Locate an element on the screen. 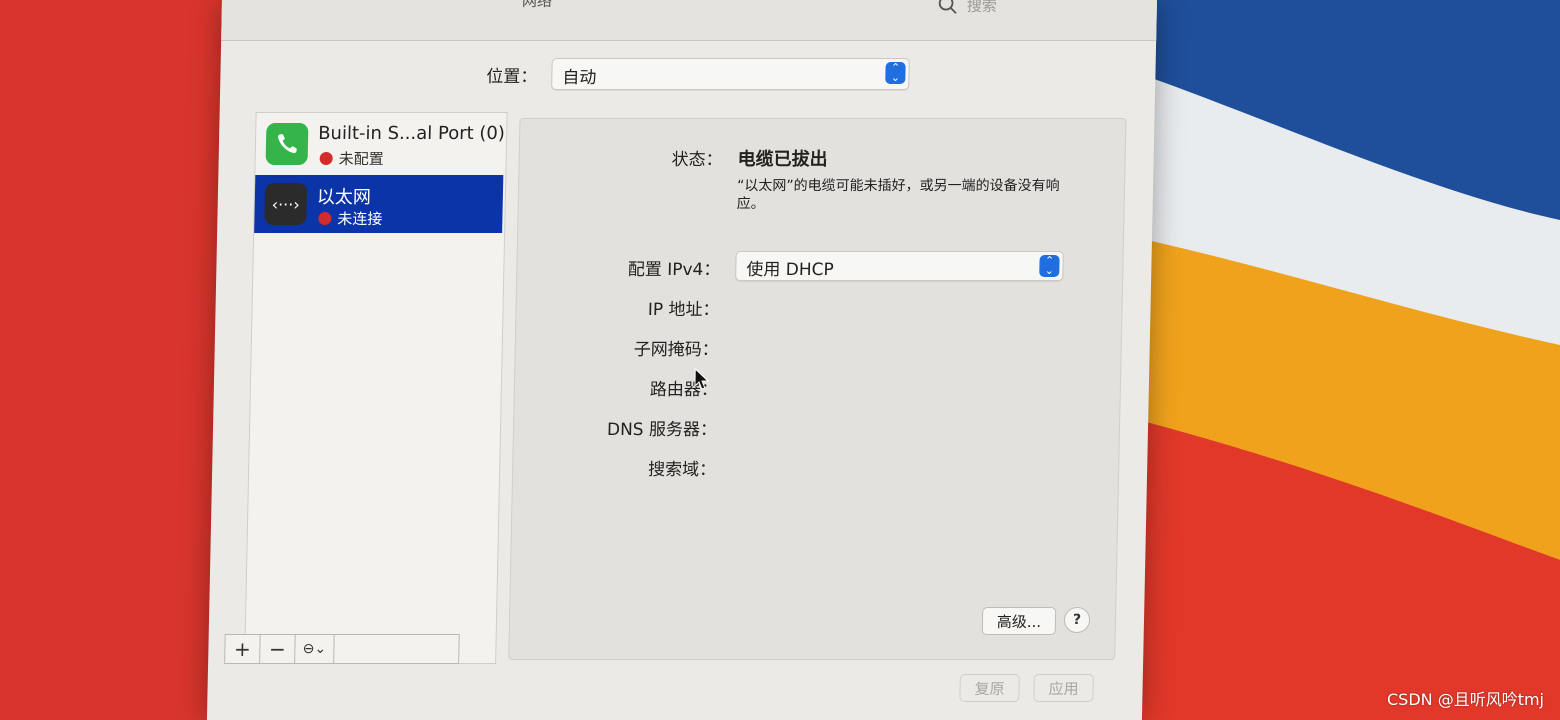 Image resolution: width=1560 pixels, height=720 pixels. subnet-mask-label: 子网掩码： is located at coordinates (676, 350).